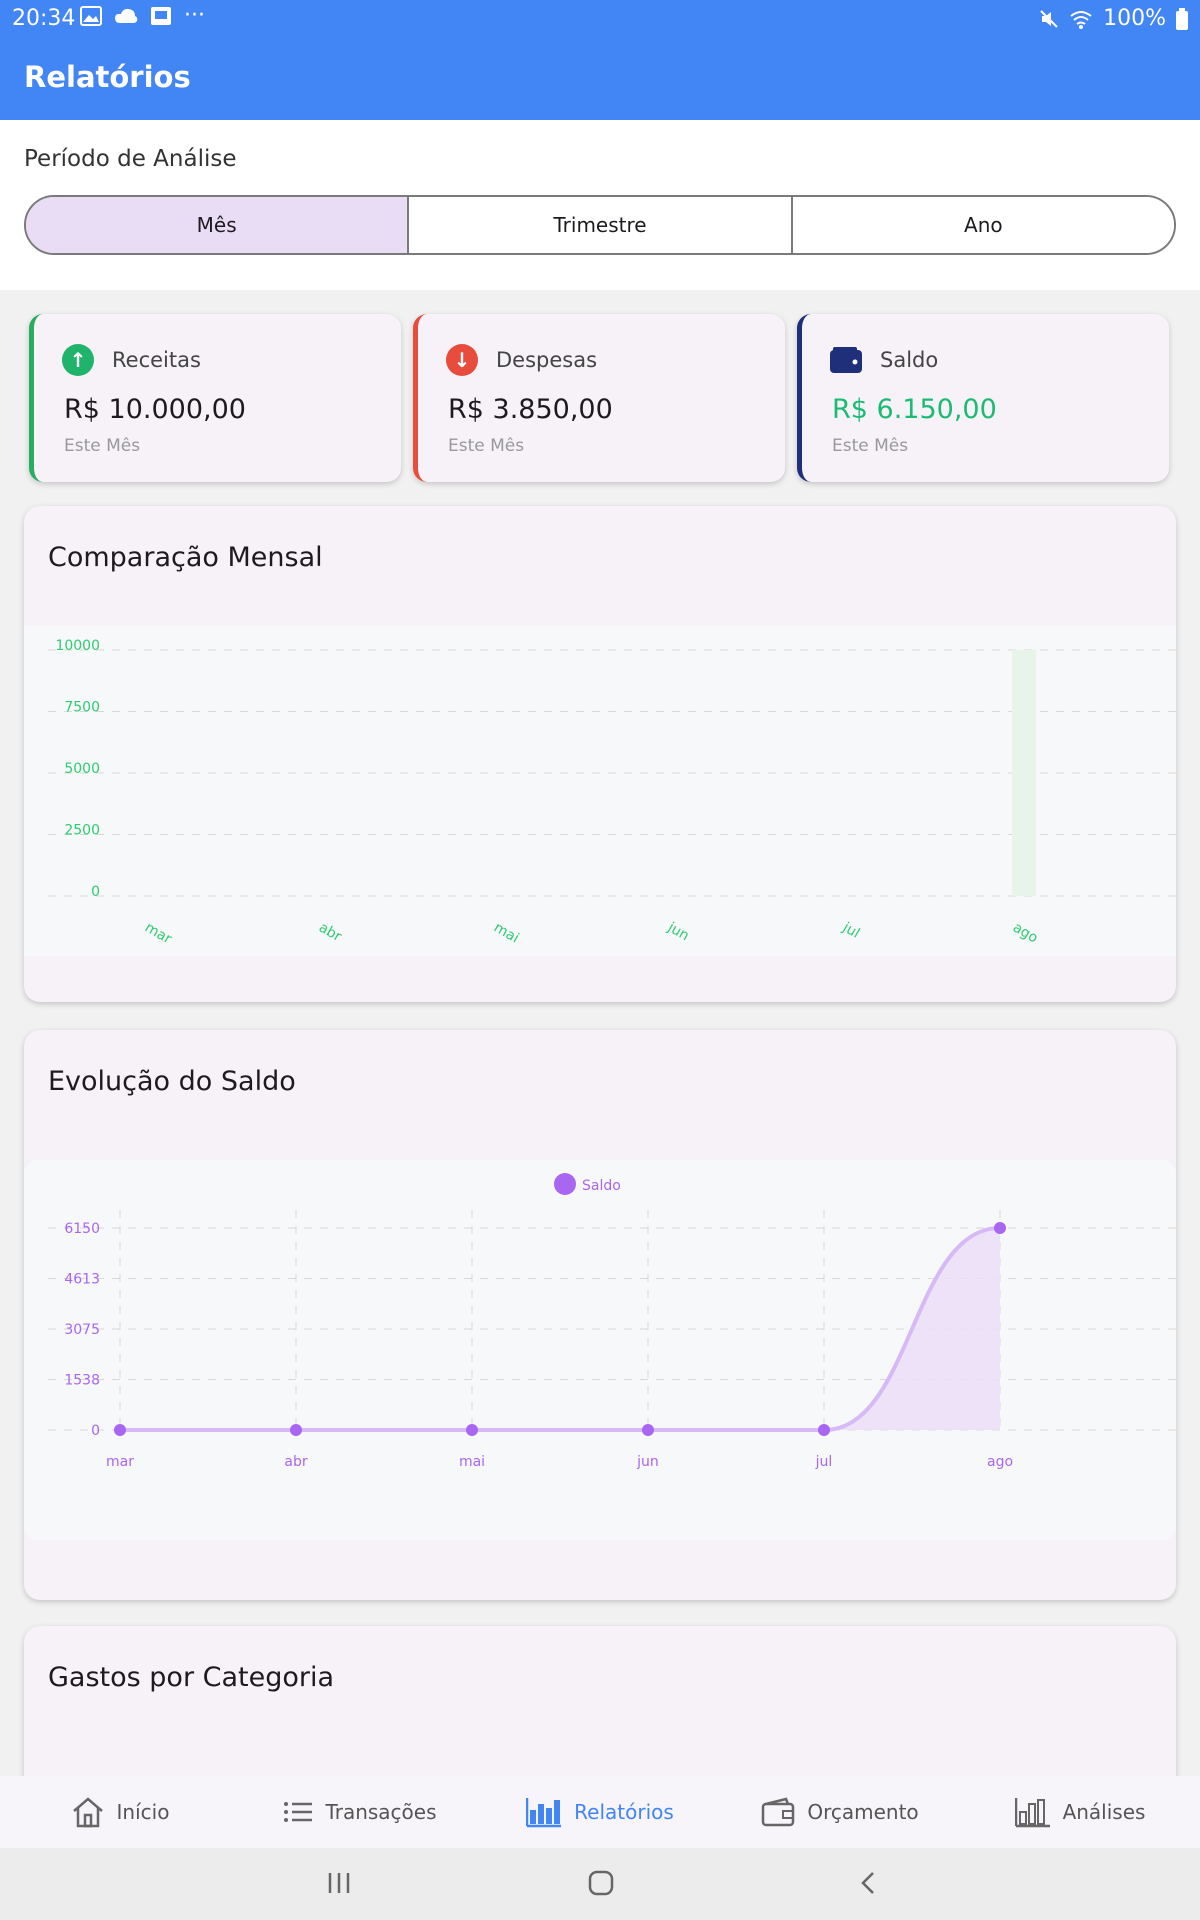 The width and height of the screenshot is (1200, 1920). I want to click on y-tick-label: 5000, so click(82, 769).